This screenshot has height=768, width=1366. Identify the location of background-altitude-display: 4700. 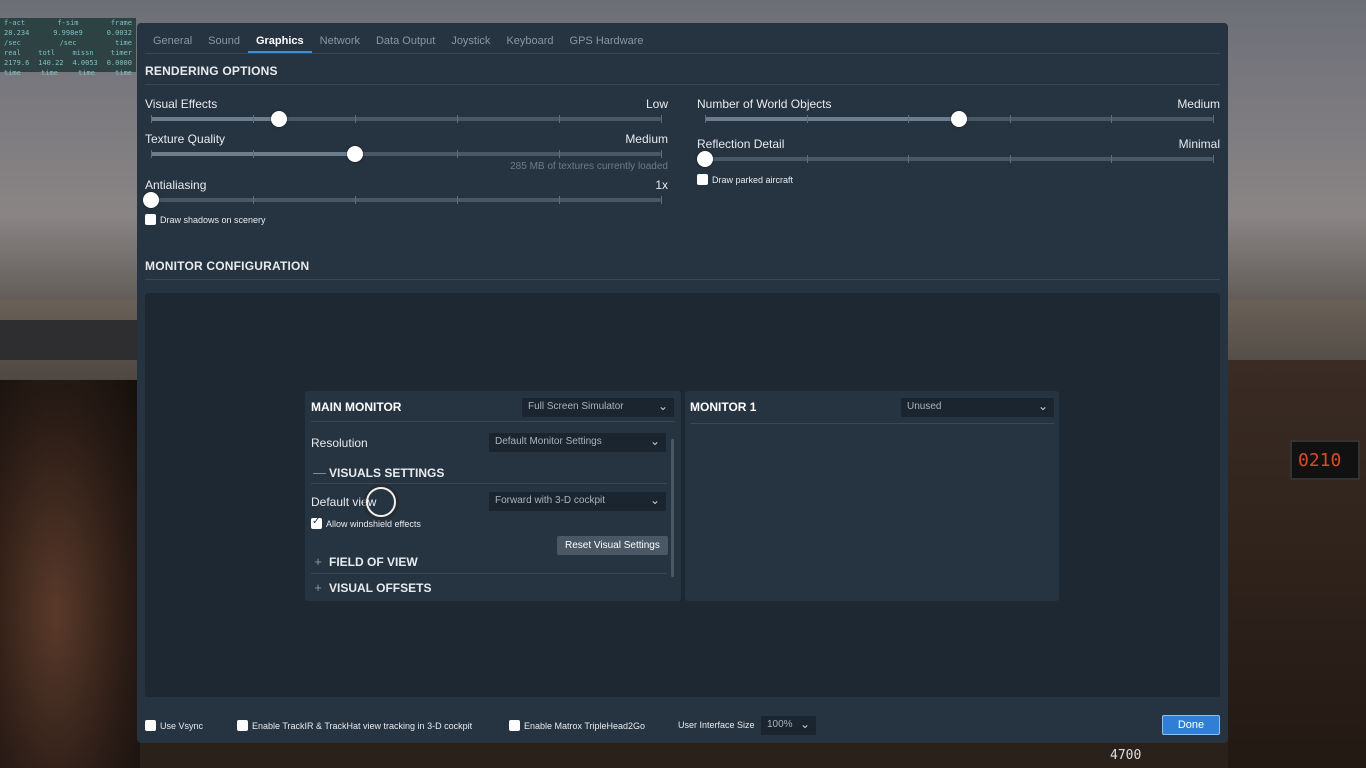
(1126, 755).